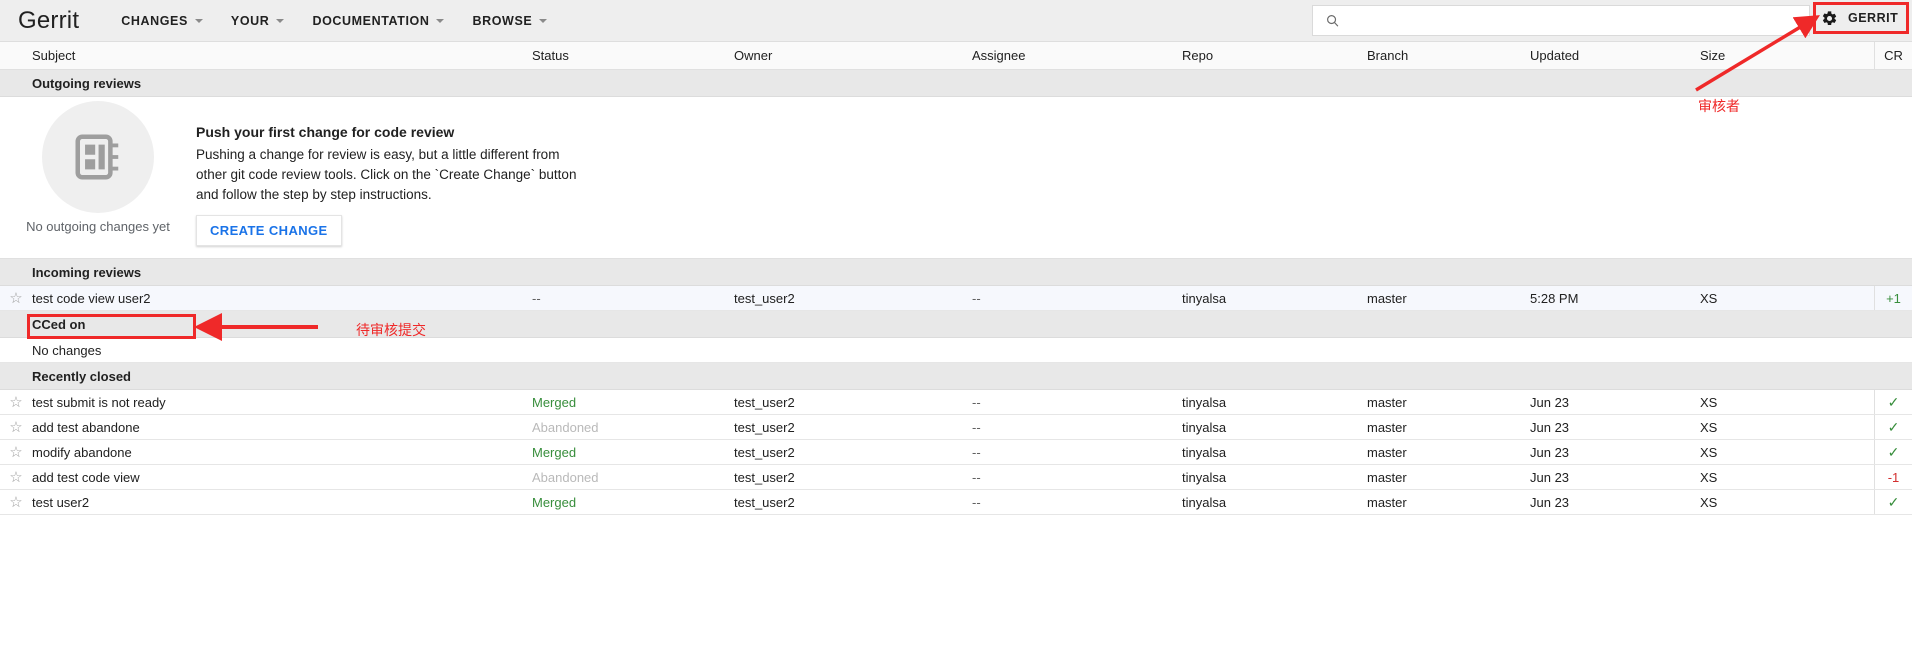 This screenshot has width=1912, height=650. Describe the element at coordinates (1709, 427) in the screenshot. I see `row-size: XS` at that location.